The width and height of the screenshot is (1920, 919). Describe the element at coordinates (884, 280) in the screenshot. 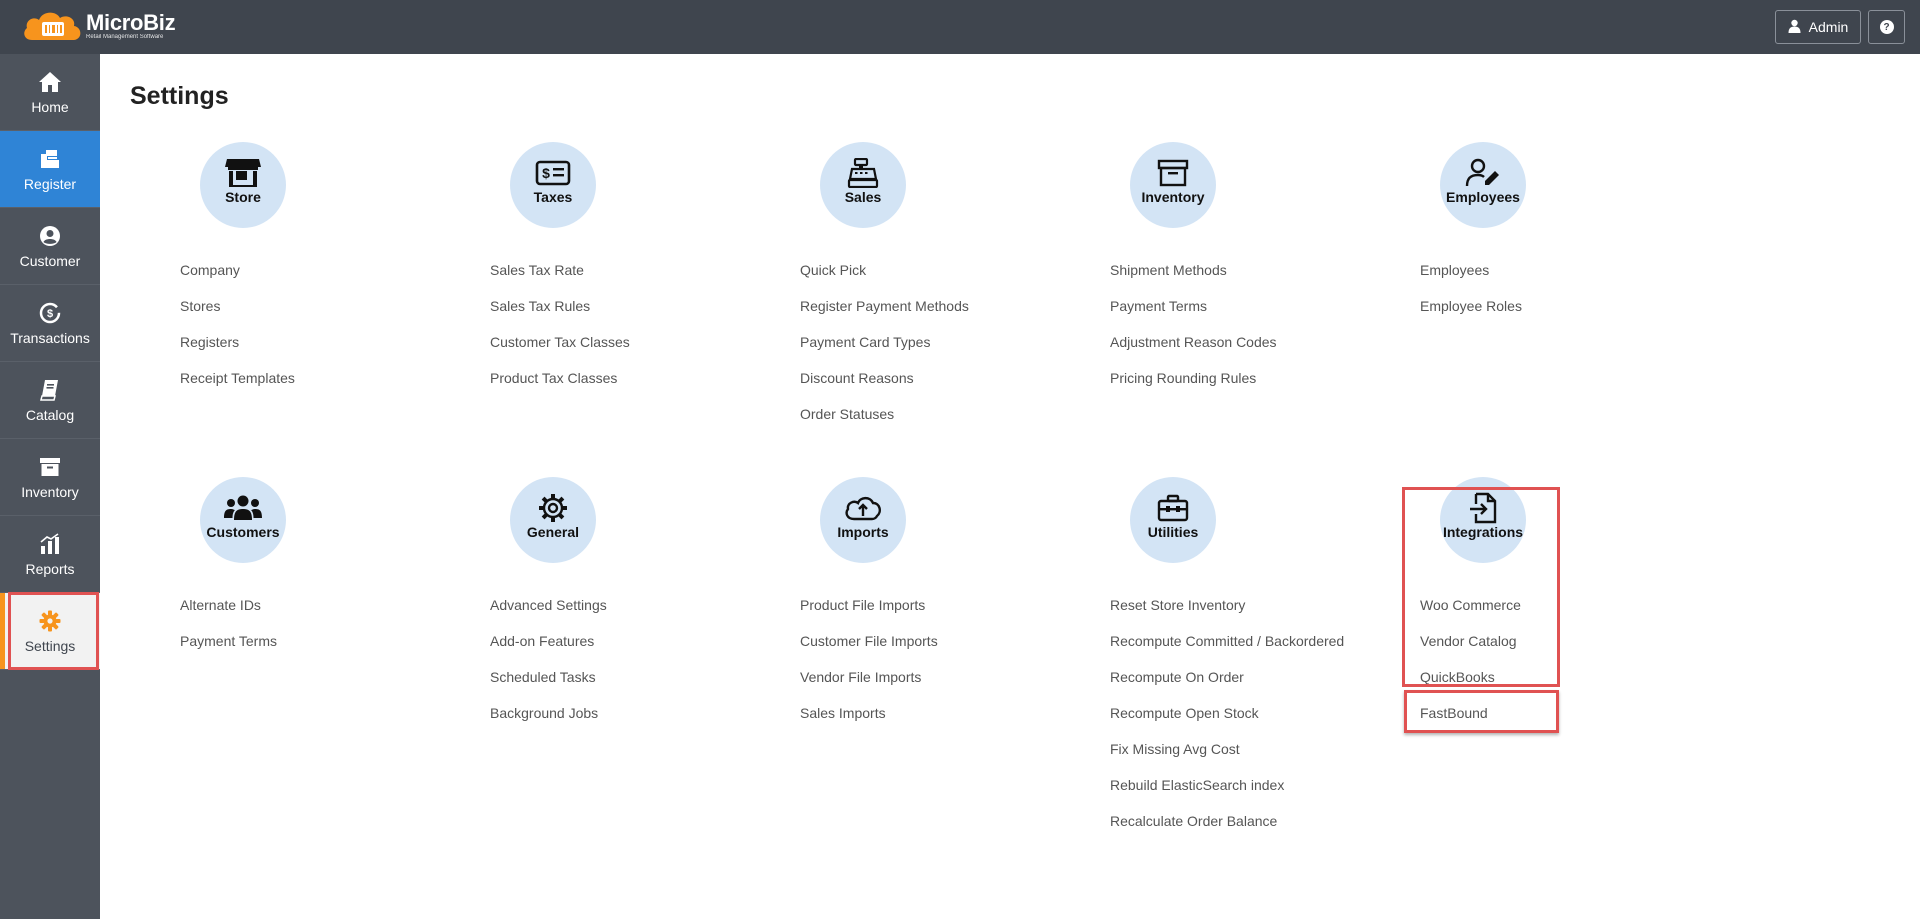

I see `link-quick-pick: Quick Pick` at that location.